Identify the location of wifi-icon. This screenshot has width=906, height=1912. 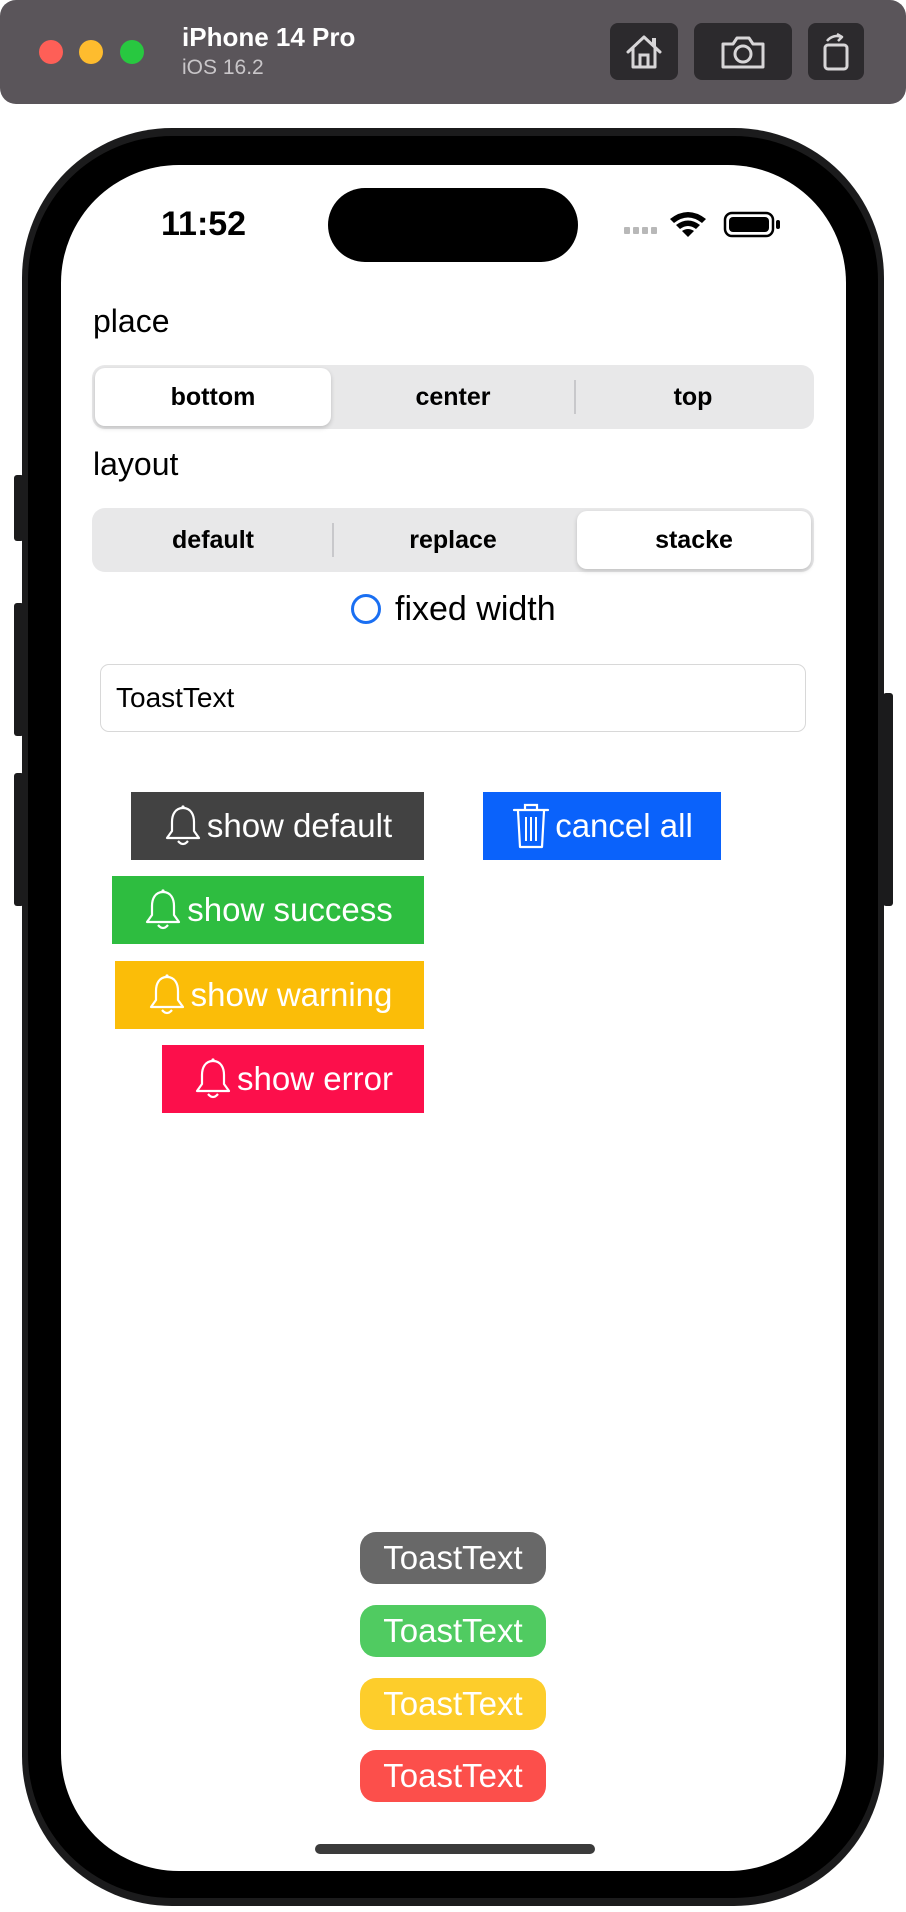
(688, 224).